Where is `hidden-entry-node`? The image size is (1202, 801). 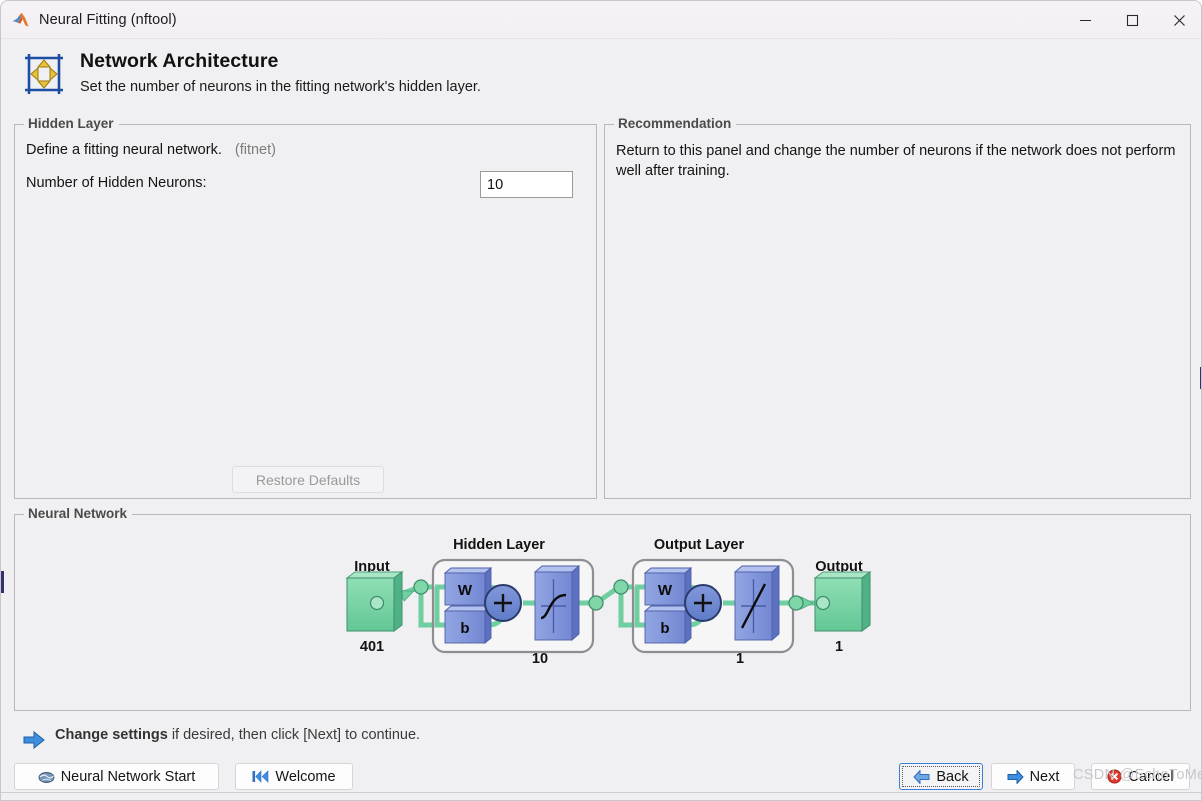 hidden-entry-node is located at coordinates (421, 587).